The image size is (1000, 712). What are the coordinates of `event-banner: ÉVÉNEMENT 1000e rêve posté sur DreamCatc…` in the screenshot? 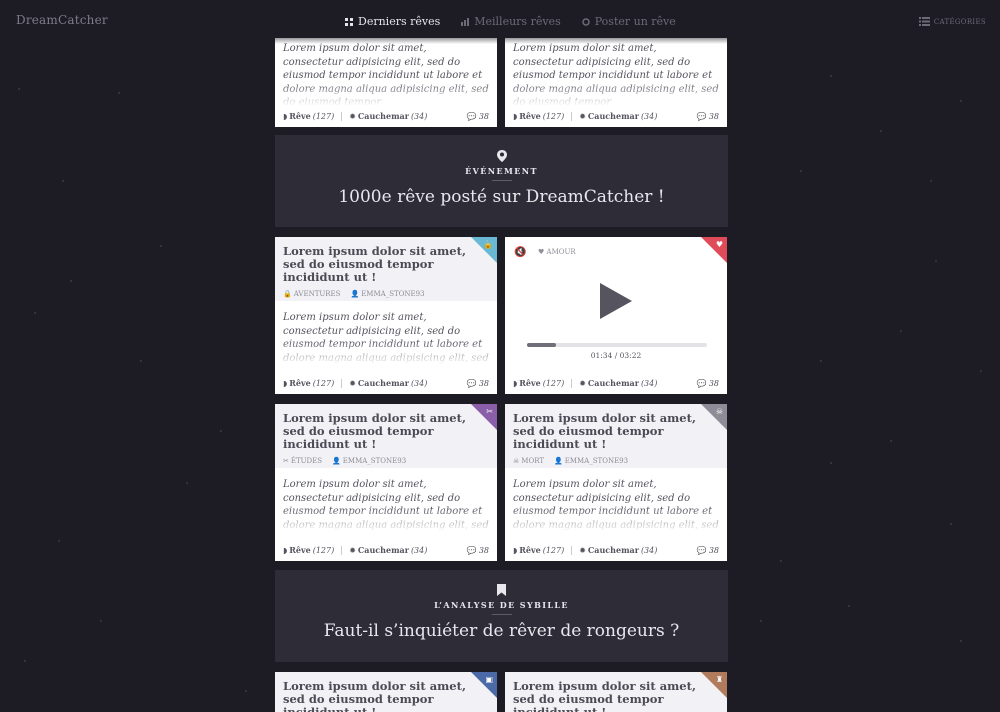 It's located at (501, 181).